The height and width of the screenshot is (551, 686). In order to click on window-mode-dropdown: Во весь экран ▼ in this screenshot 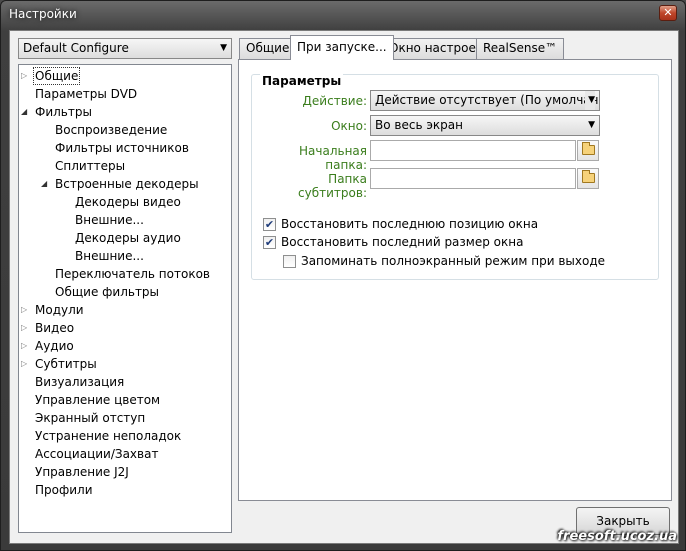, I will do `click(485, 125)`.